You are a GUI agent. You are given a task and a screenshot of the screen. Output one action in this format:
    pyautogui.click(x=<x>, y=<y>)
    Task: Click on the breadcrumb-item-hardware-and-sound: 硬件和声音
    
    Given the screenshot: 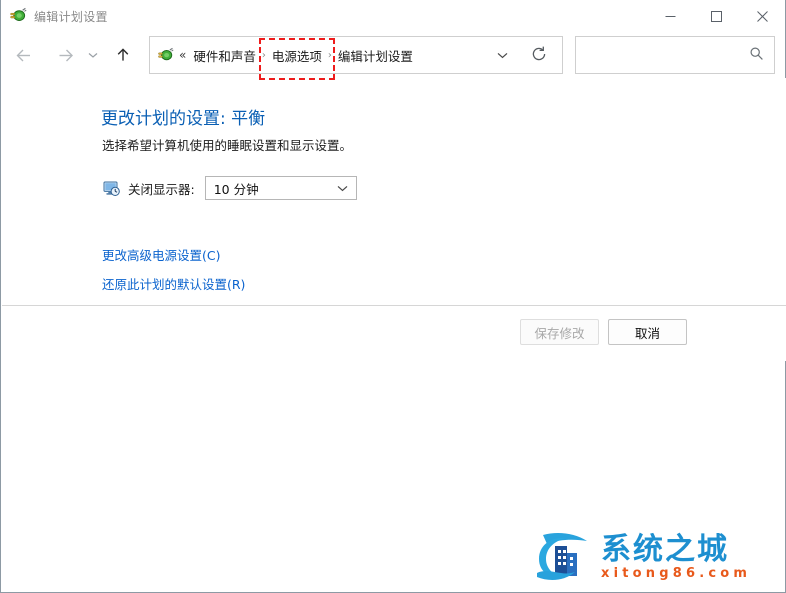 What is the action you would take?
    pyautogui.click(x=224, y=55)
    